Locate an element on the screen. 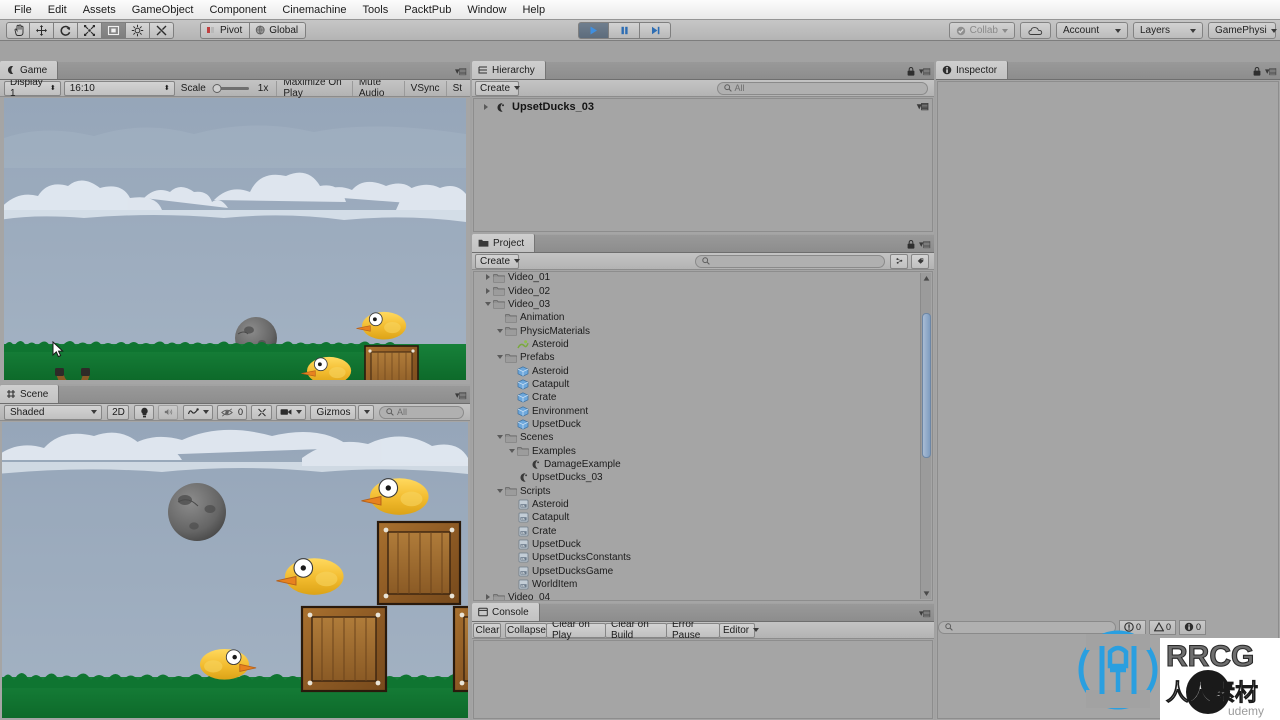 The height and width of the screenshot is (720, 1280). hierarchy-tree: UpsetDucks_03 ▾▤ is located at coordinates (703, 165).